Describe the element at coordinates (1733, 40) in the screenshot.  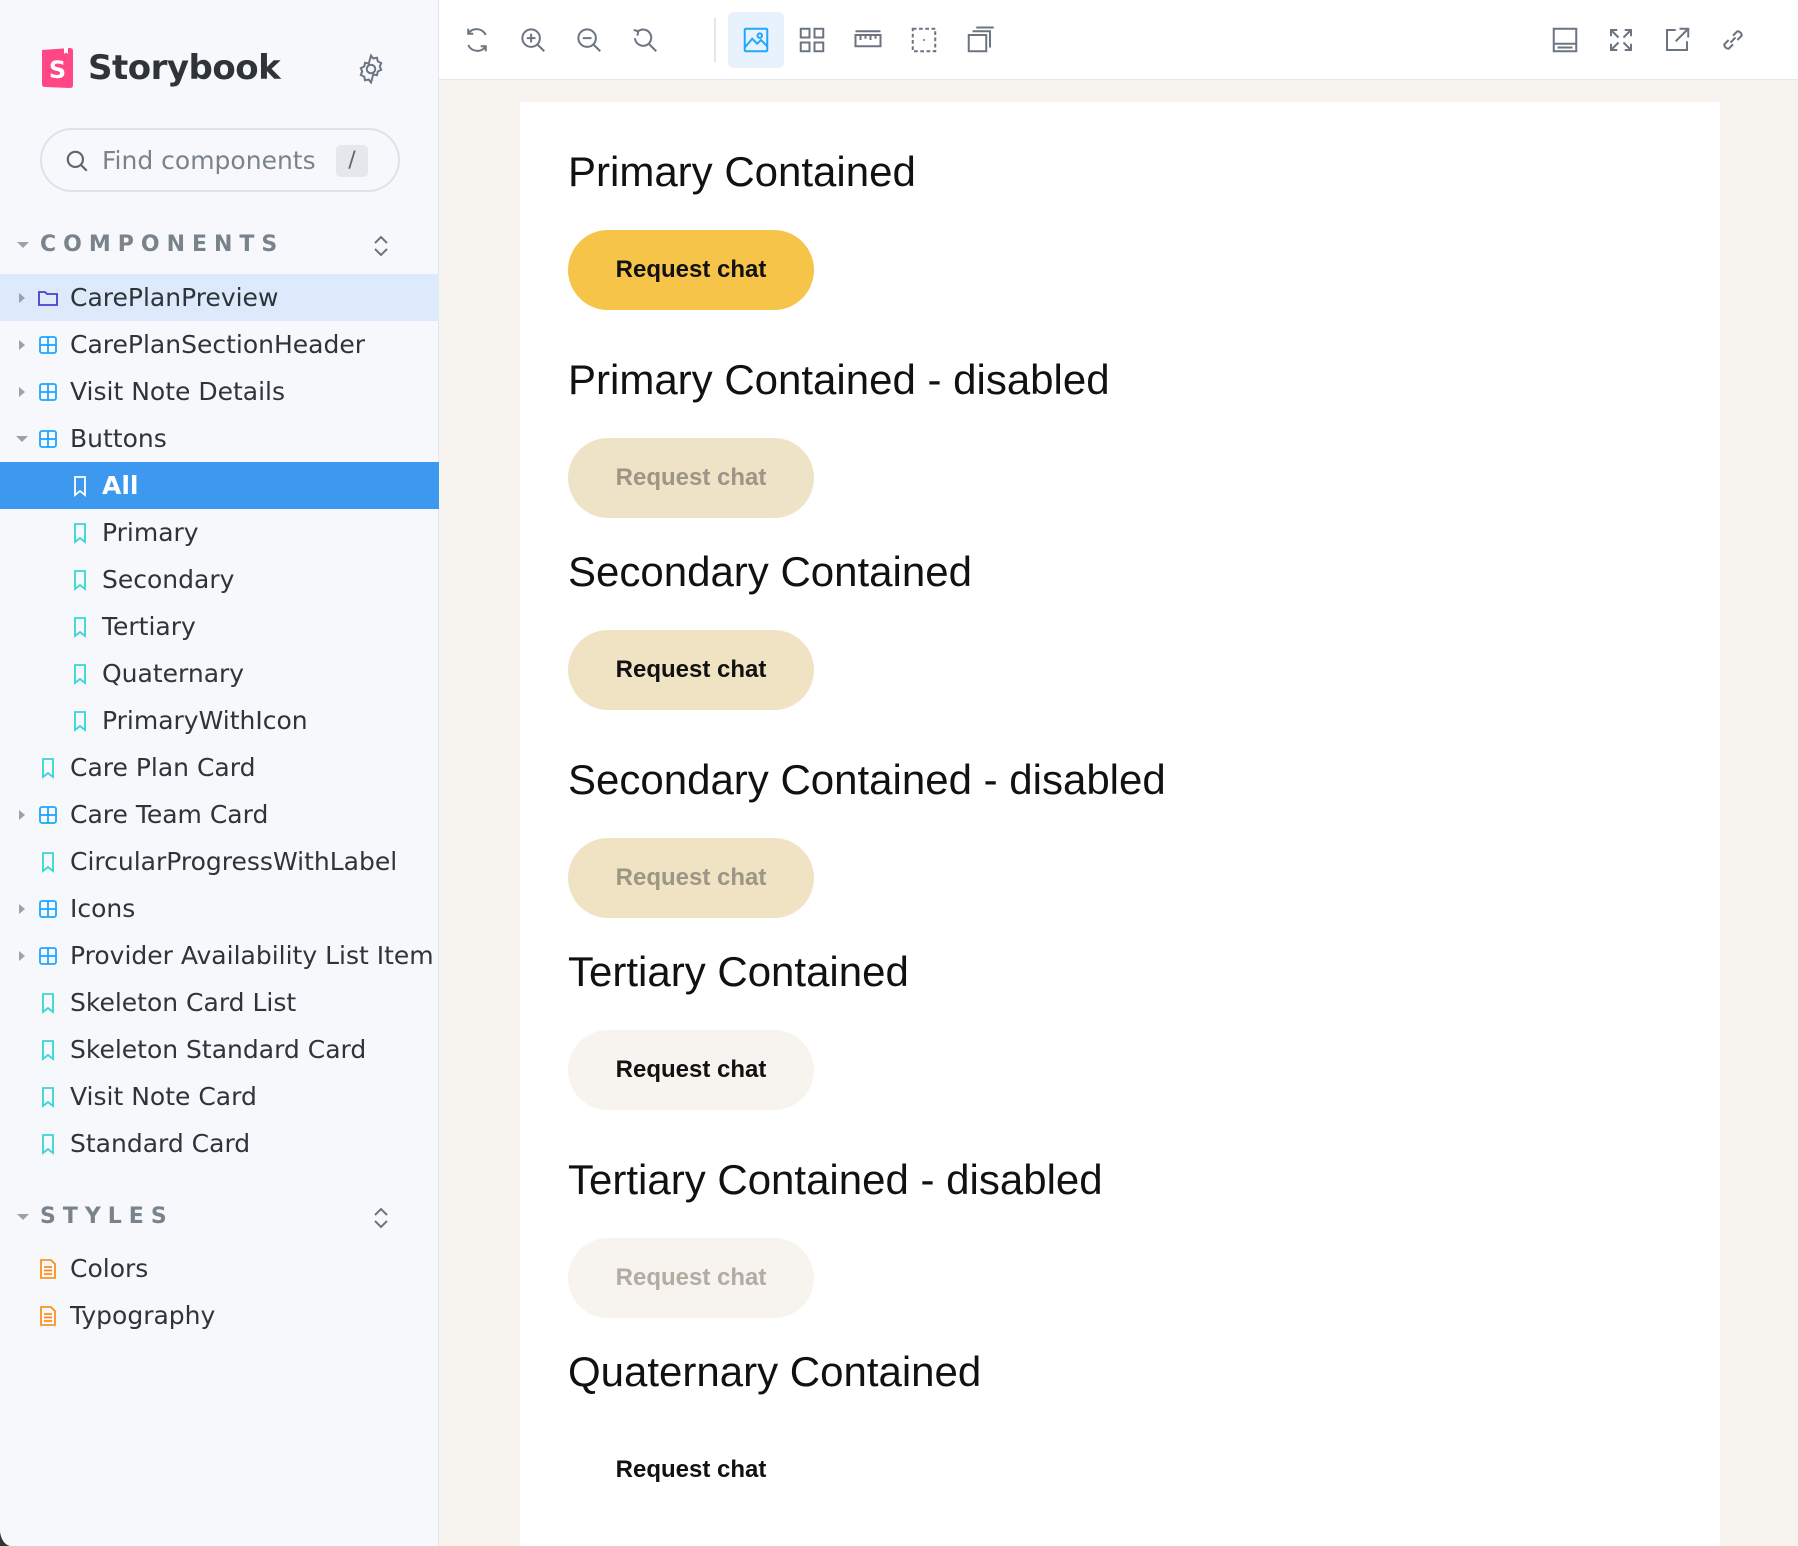
I see `copy-link-button` at that location.